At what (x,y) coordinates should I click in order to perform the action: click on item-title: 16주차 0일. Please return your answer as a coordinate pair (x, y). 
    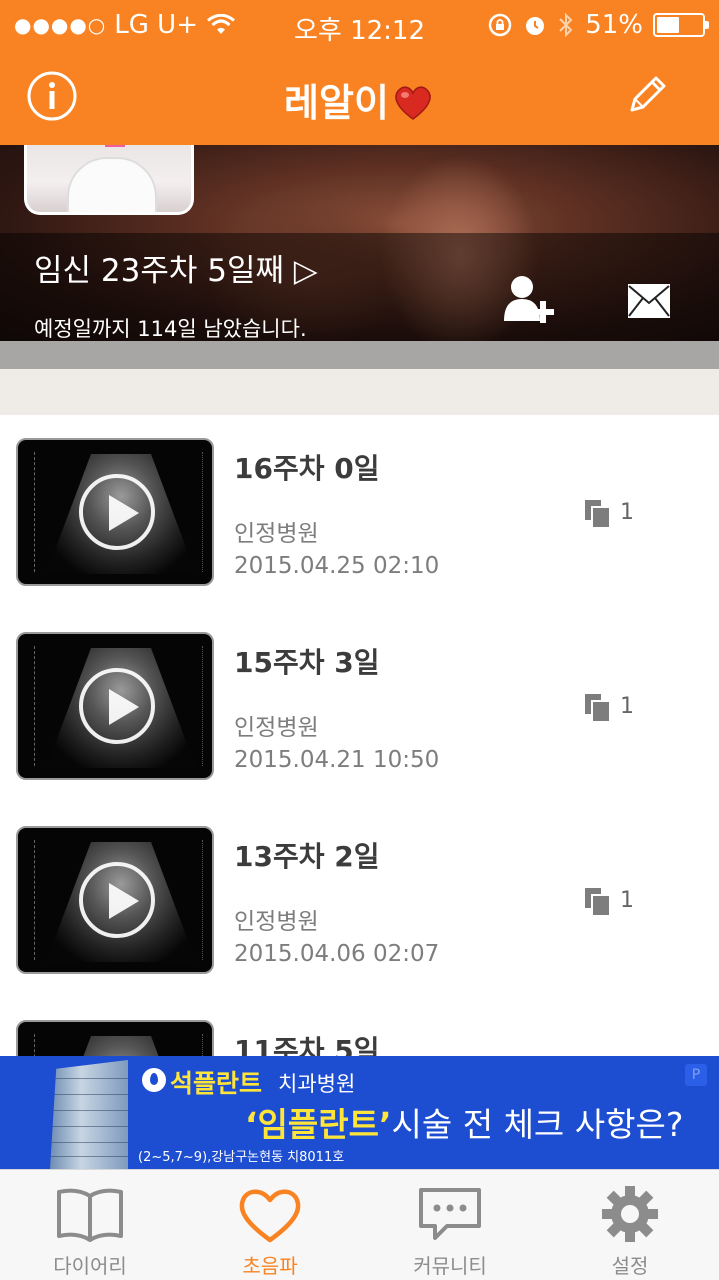
    Looking at the image, I should click on (307, 468).